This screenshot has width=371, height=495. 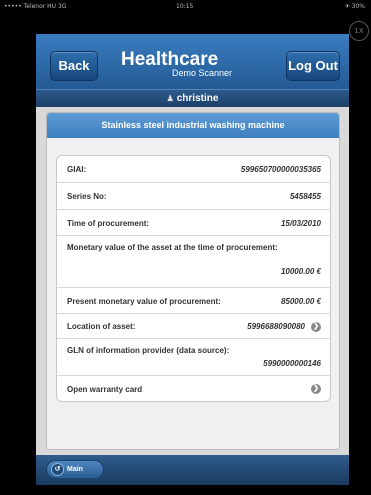 I want to click on user-icon: ♟, so click(x=170, y=98).